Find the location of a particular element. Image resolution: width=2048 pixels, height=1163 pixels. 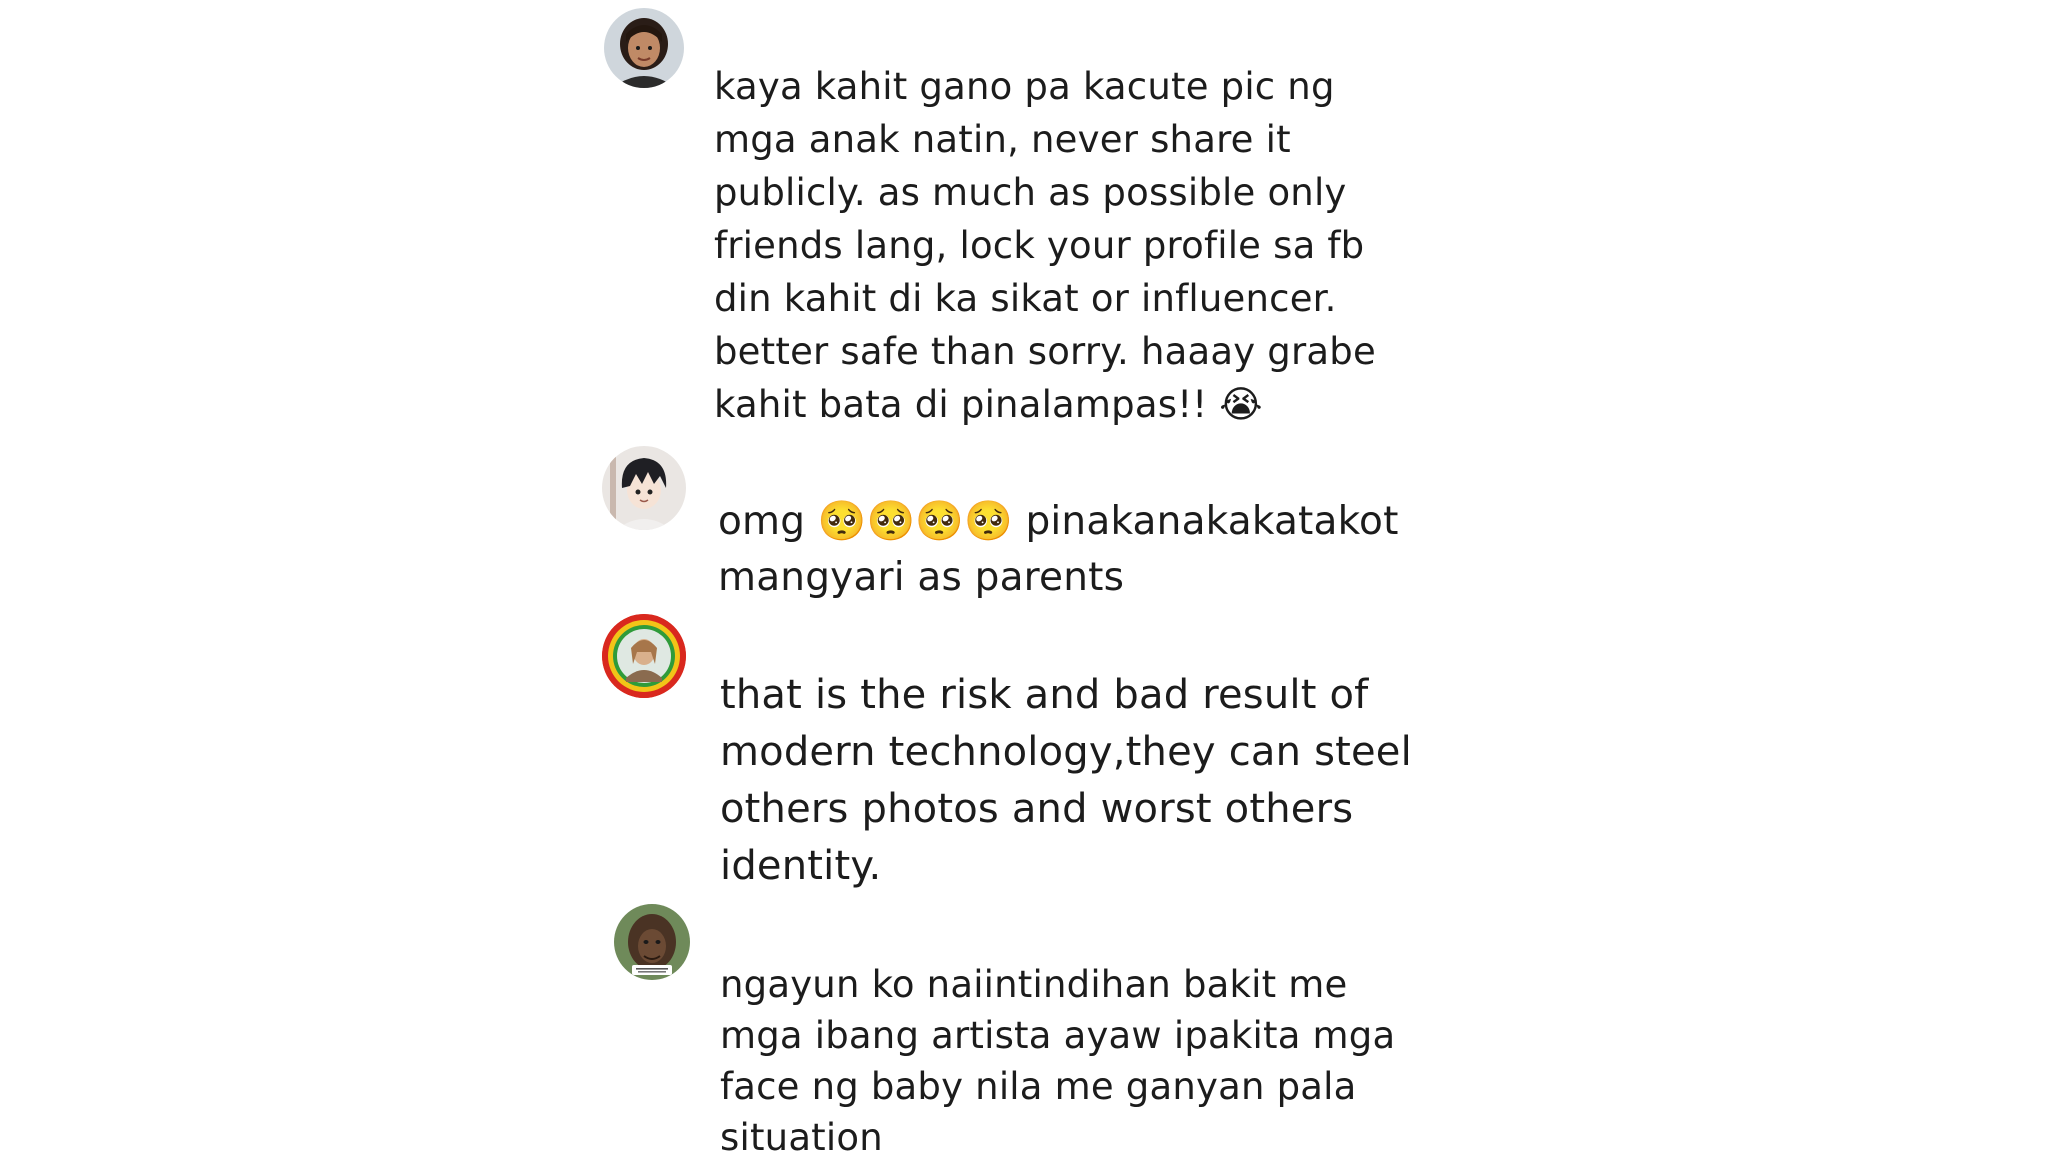

ringed-avatar-icon is located at coordinates (644, 656).